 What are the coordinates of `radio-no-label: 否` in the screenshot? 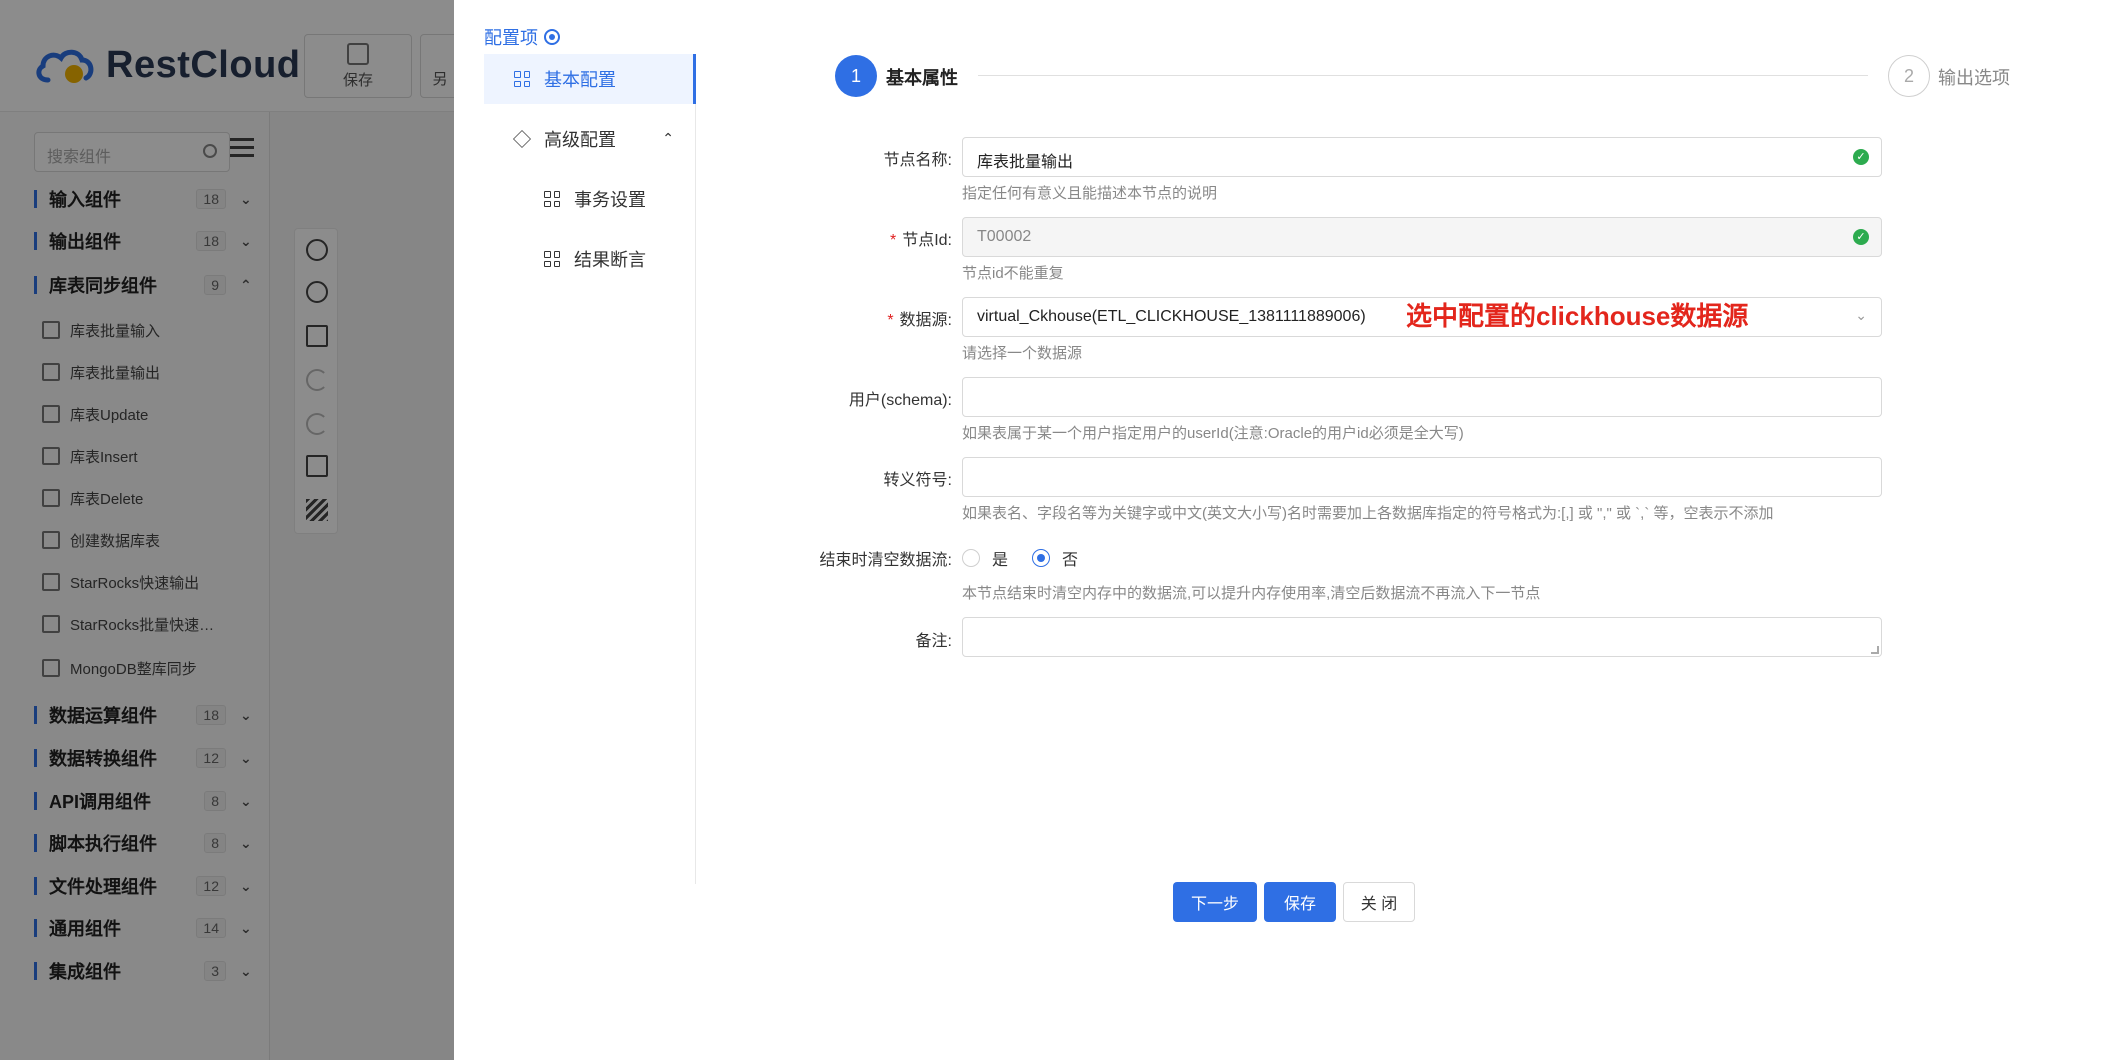 It's located at (1070, 558).